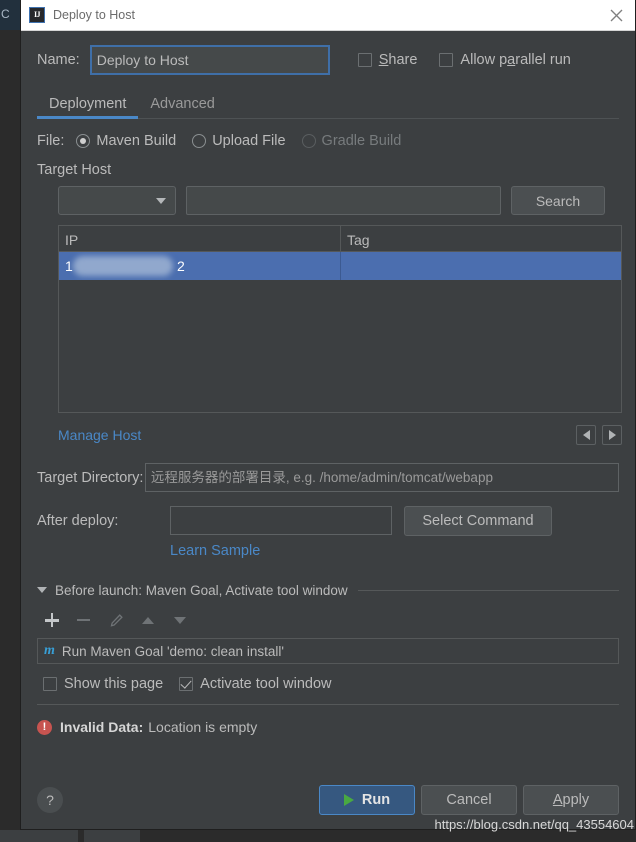  I want to click on radio-gradle-build: Gradle Build, so click(351, 141).